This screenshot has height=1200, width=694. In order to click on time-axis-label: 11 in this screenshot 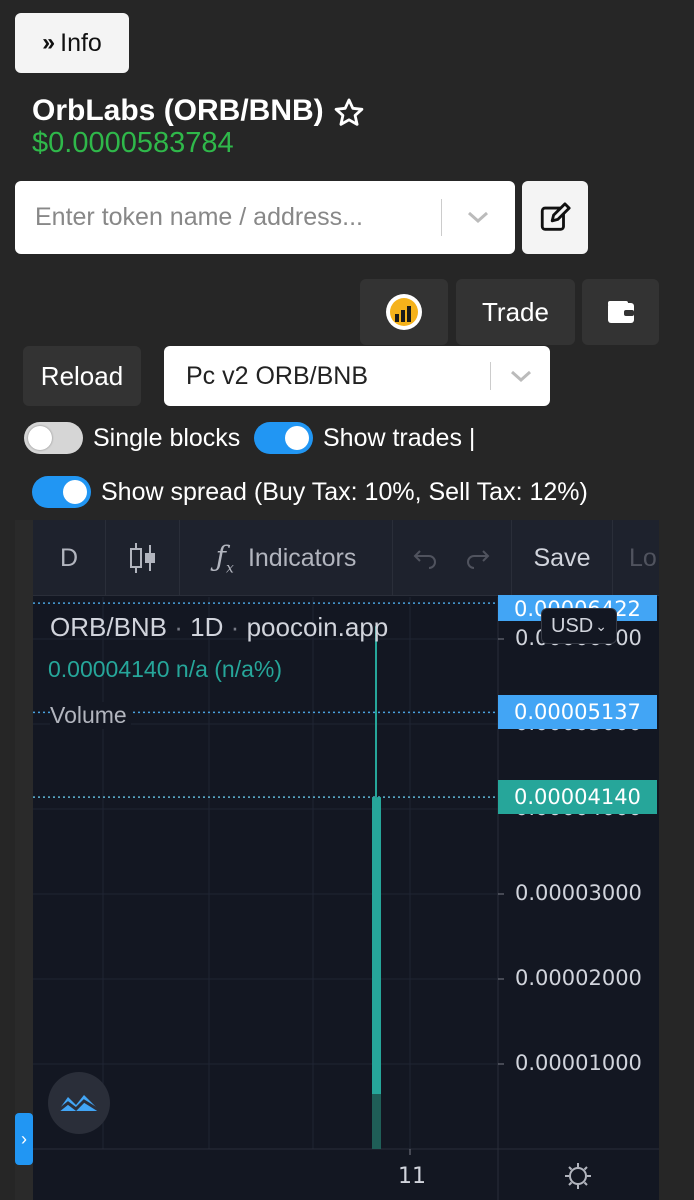, I will do `click(412, 1176)`.